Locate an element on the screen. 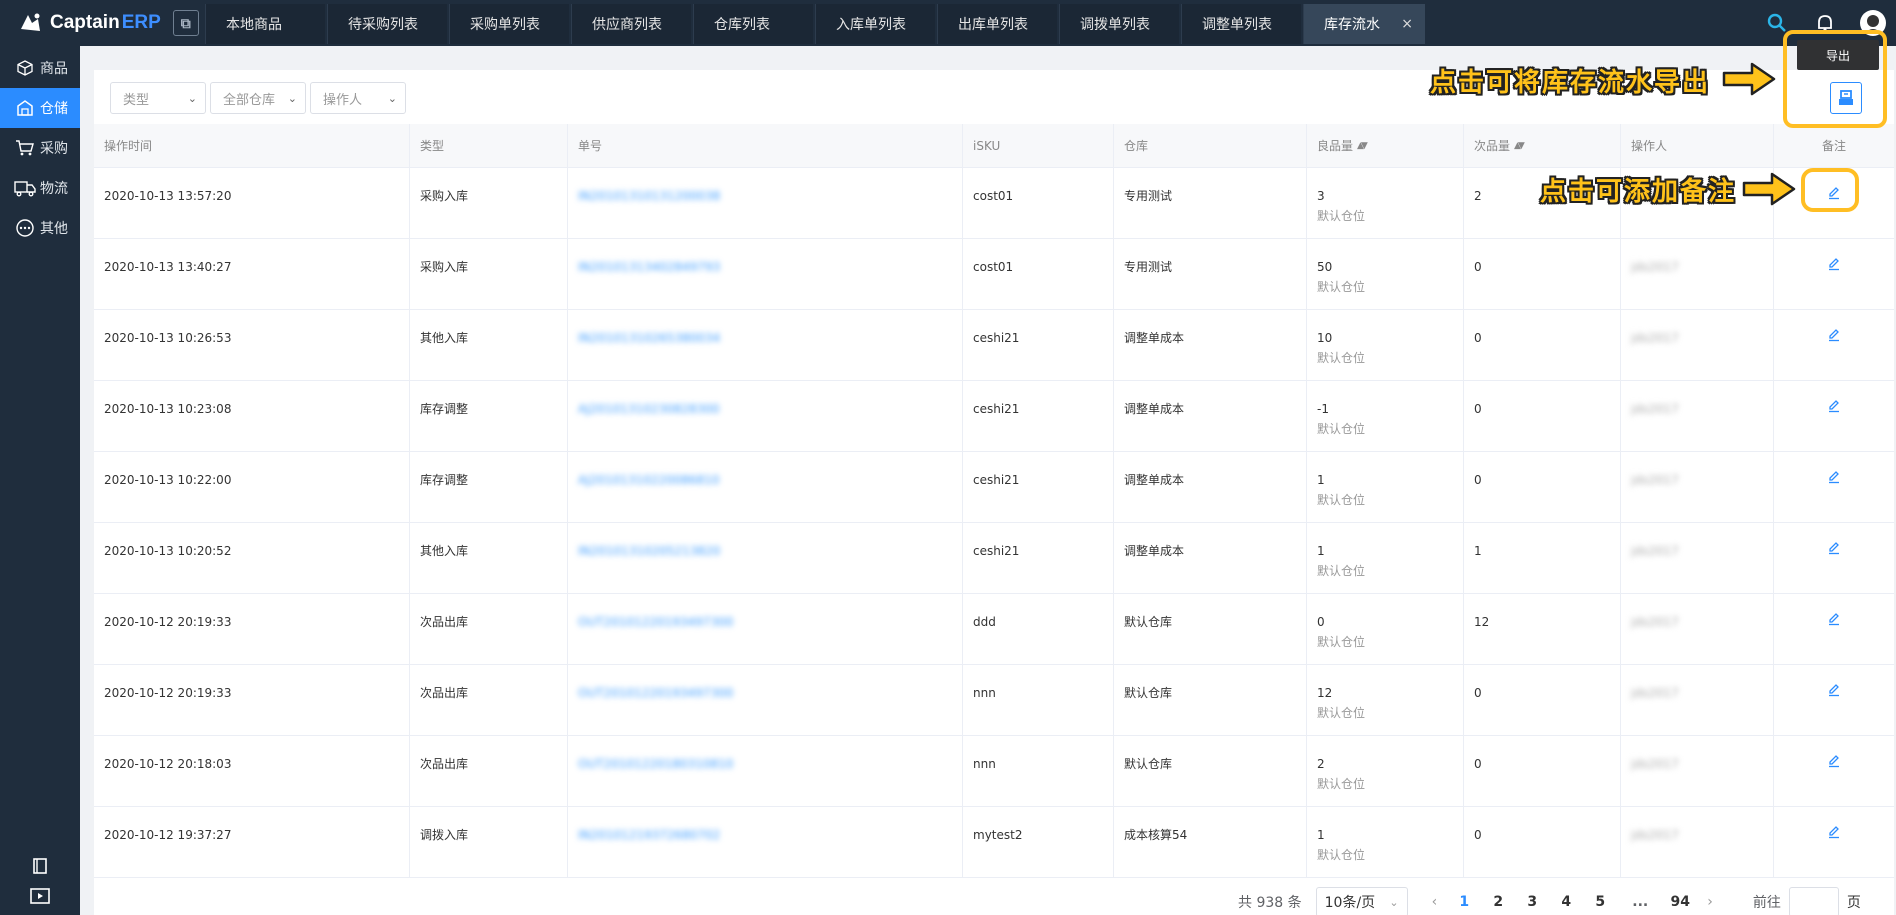 This screenshot has height=915, width=1896. window-toggle-icon: ⧉ is located at coordinates (185, 23).